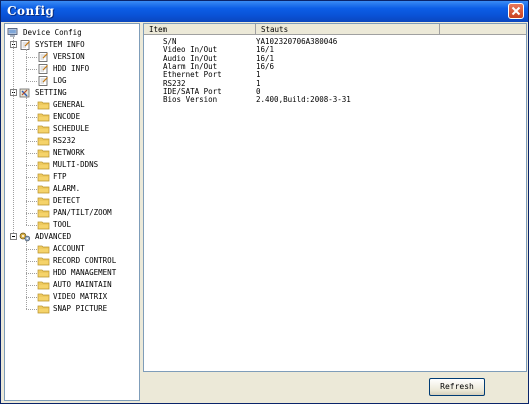 Image resolution: width=529 pixels, height=404 pixels. I want to click on tree-item-label: ACCOUNT, so click(69, 248).